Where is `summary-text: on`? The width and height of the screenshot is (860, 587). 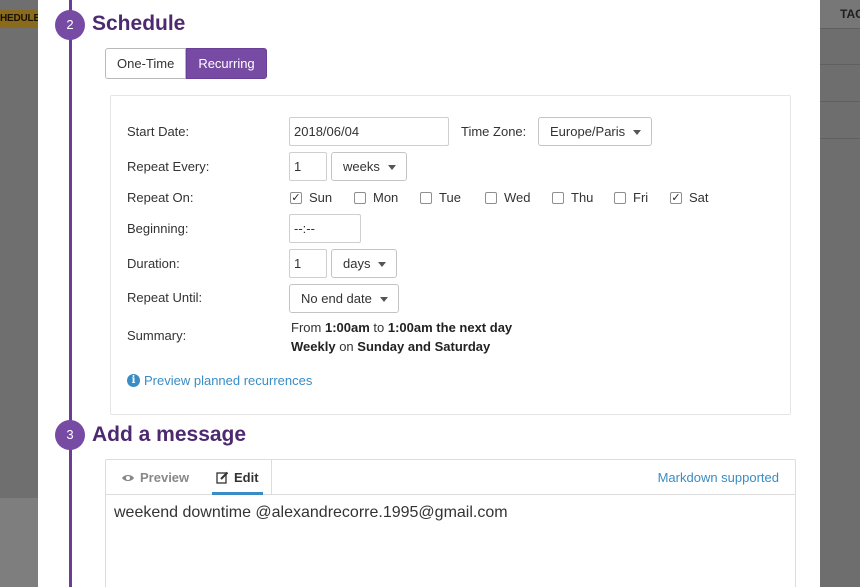
summary-text: on is located at coordinates (346, 346).